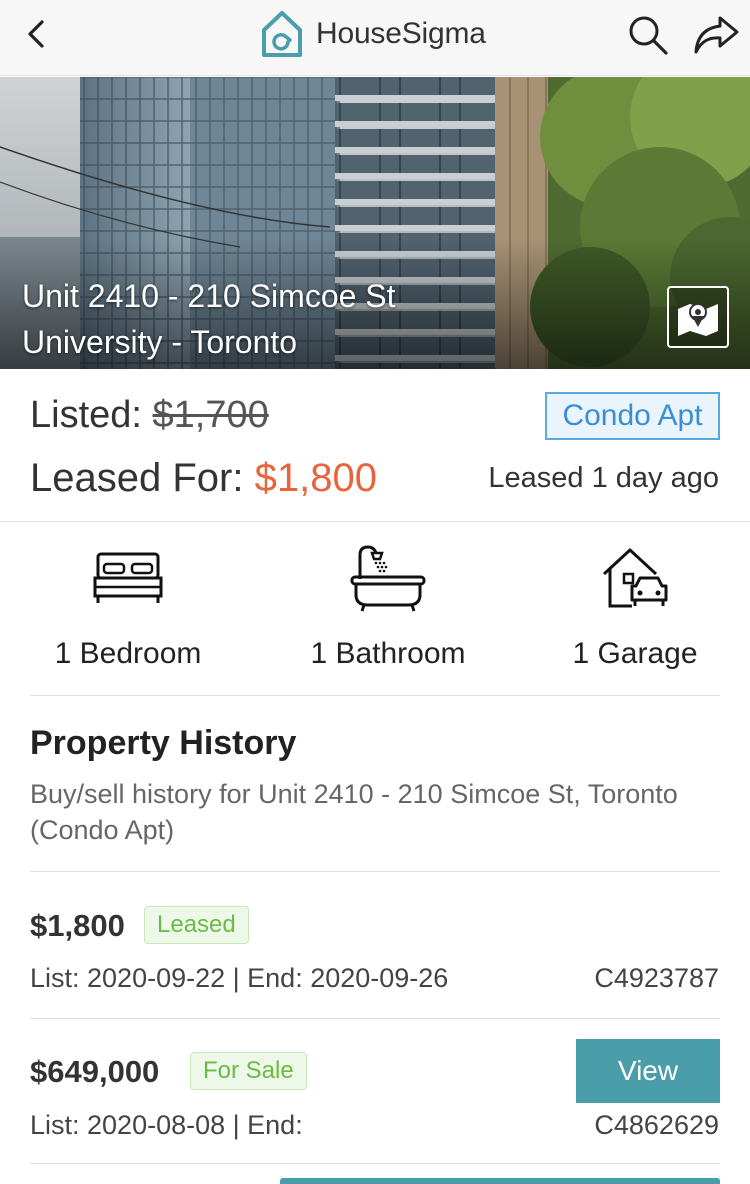 The height and width of the screenshot is (1184, 750). I want to click on history-row-dates: List: 2020-09-22 | End: 2020-09-26, so click(239, 978).